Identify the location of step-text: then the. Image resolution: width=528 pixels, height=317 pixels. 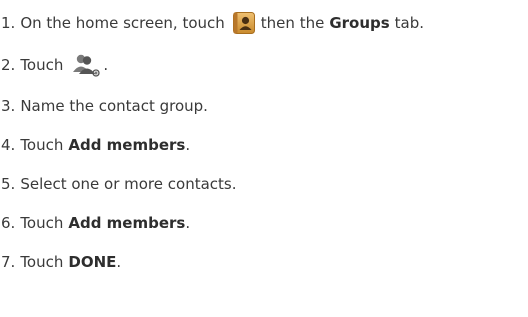
(292, 23).